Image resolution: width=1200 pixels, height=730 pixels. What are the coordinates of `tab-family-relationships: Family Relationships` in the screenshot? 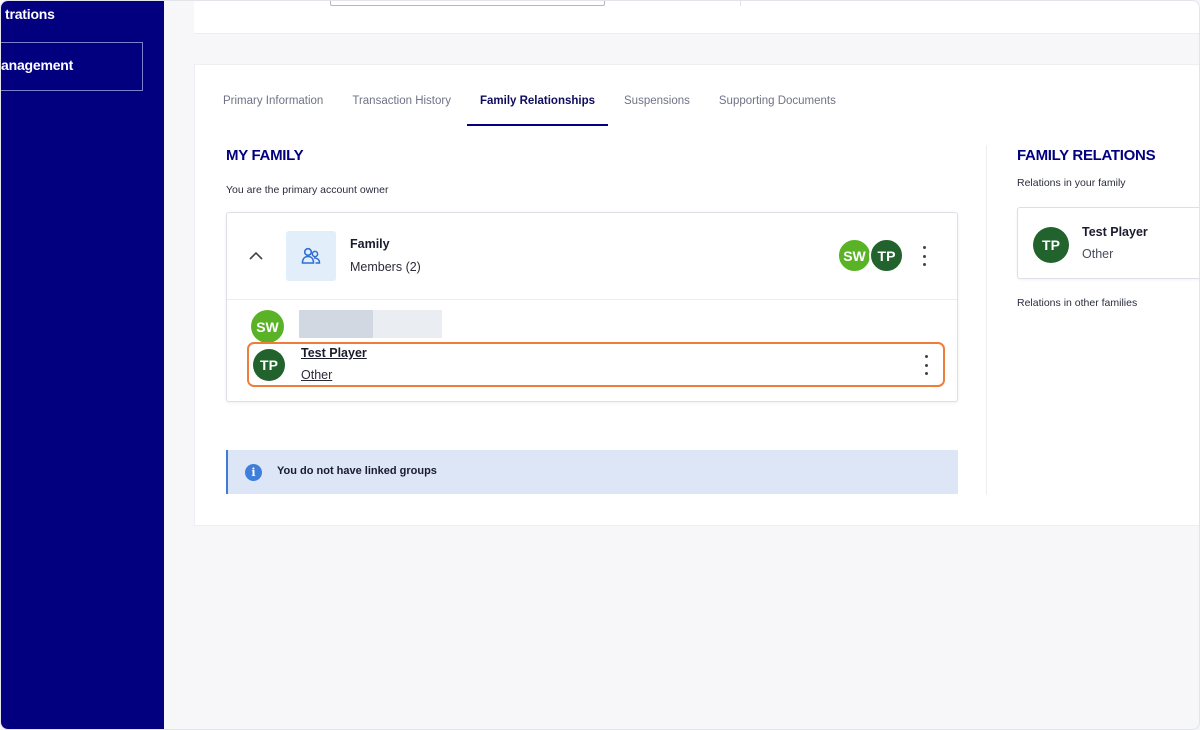 It's located at (537, 109).